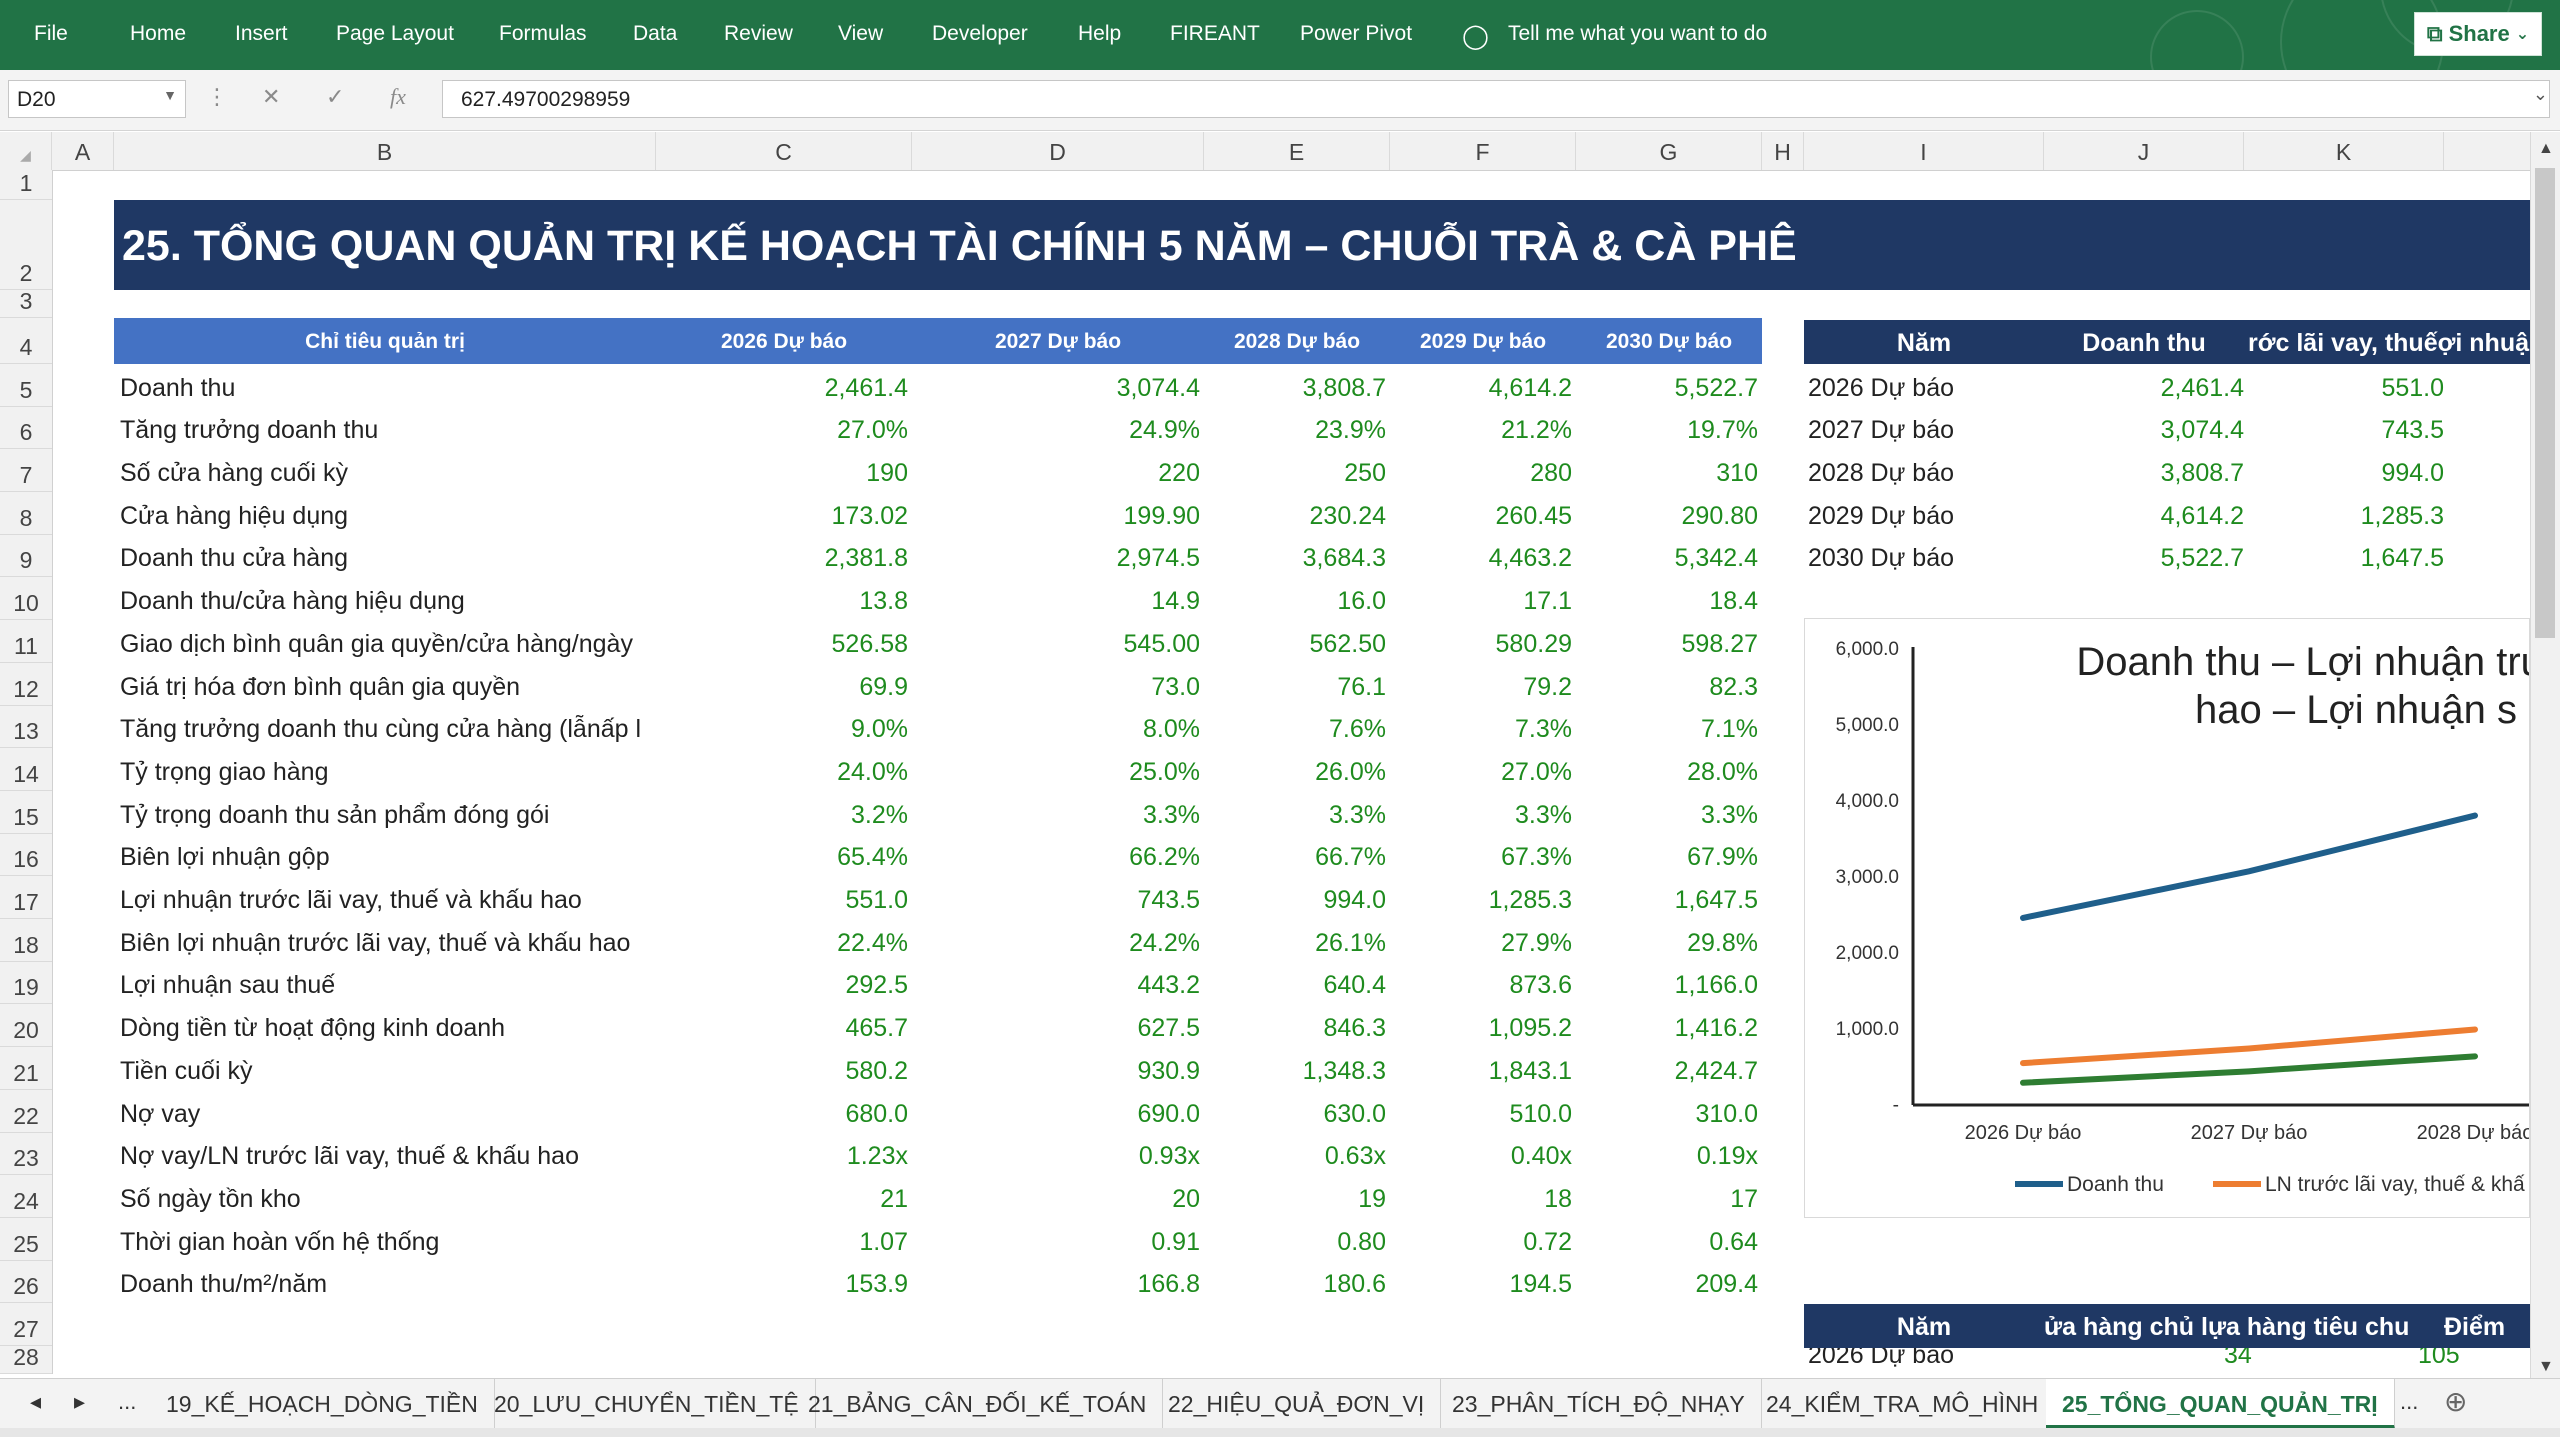  I want to click on row-value: 190, so click(887, 473).